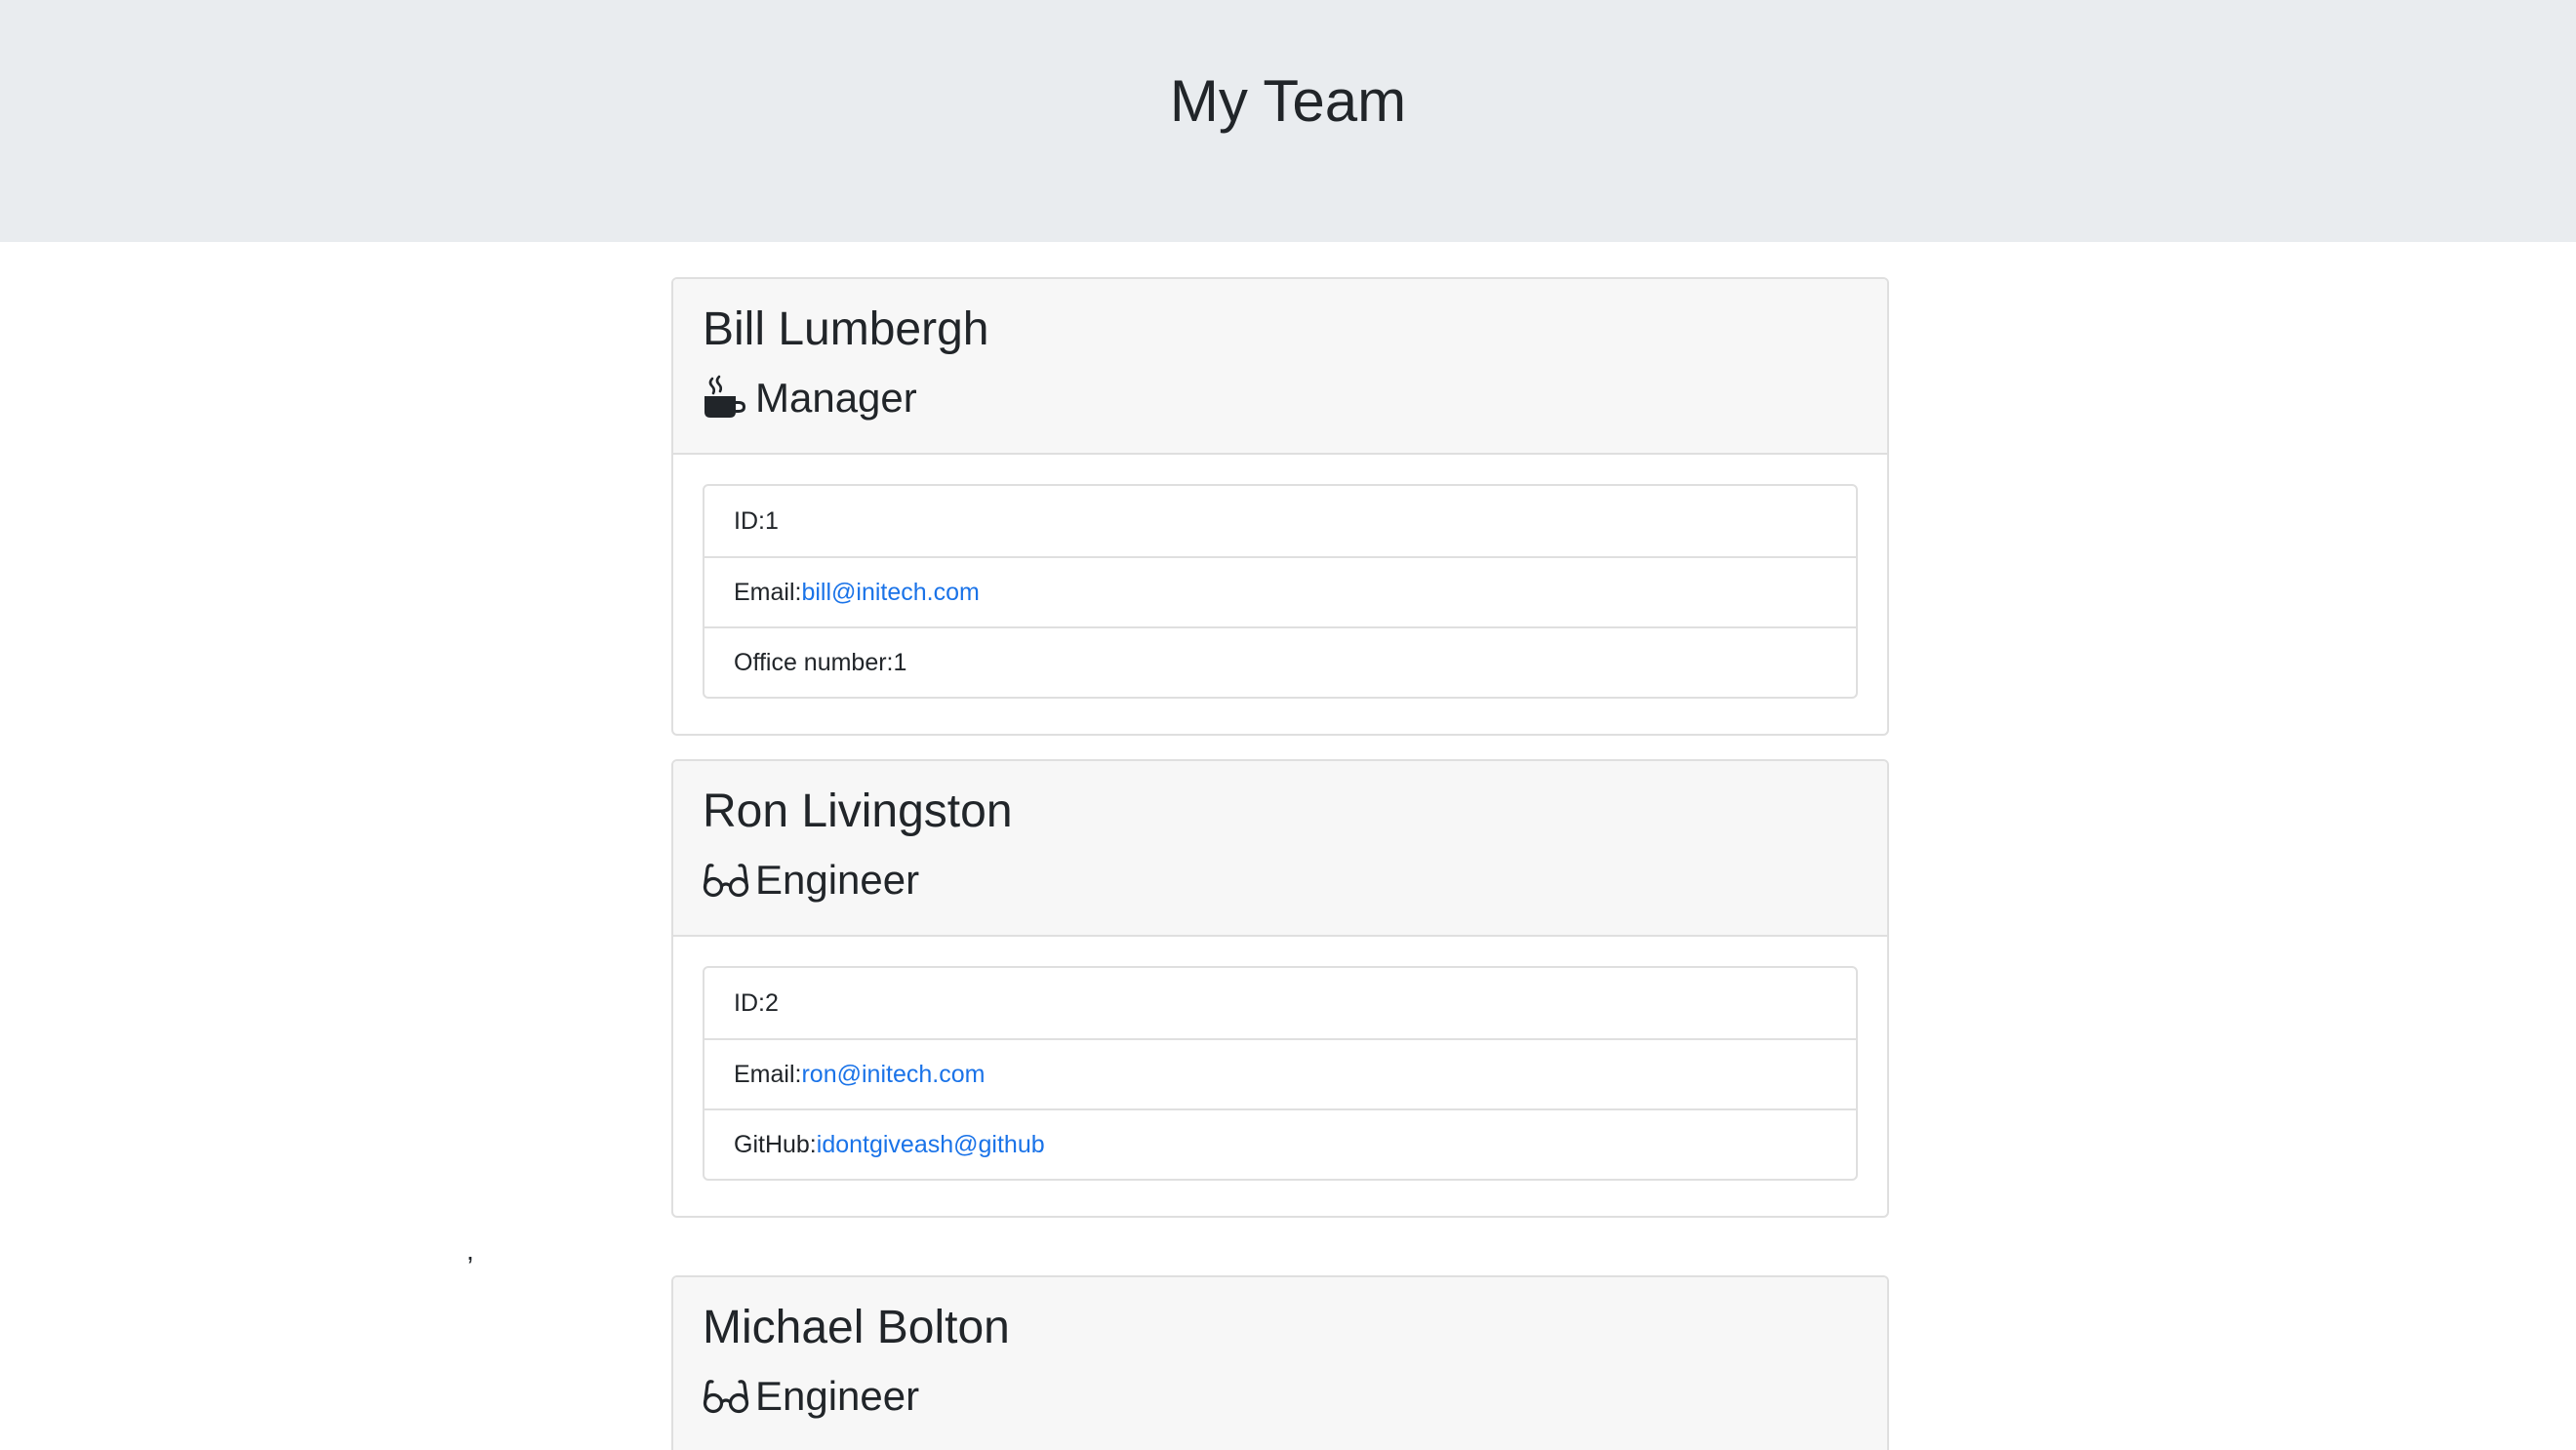  What do you see at coordinates (1280, 661) in the screenshot?
I see `list-item-office-number: Office number: 1` at bounding box center [1280, 661].